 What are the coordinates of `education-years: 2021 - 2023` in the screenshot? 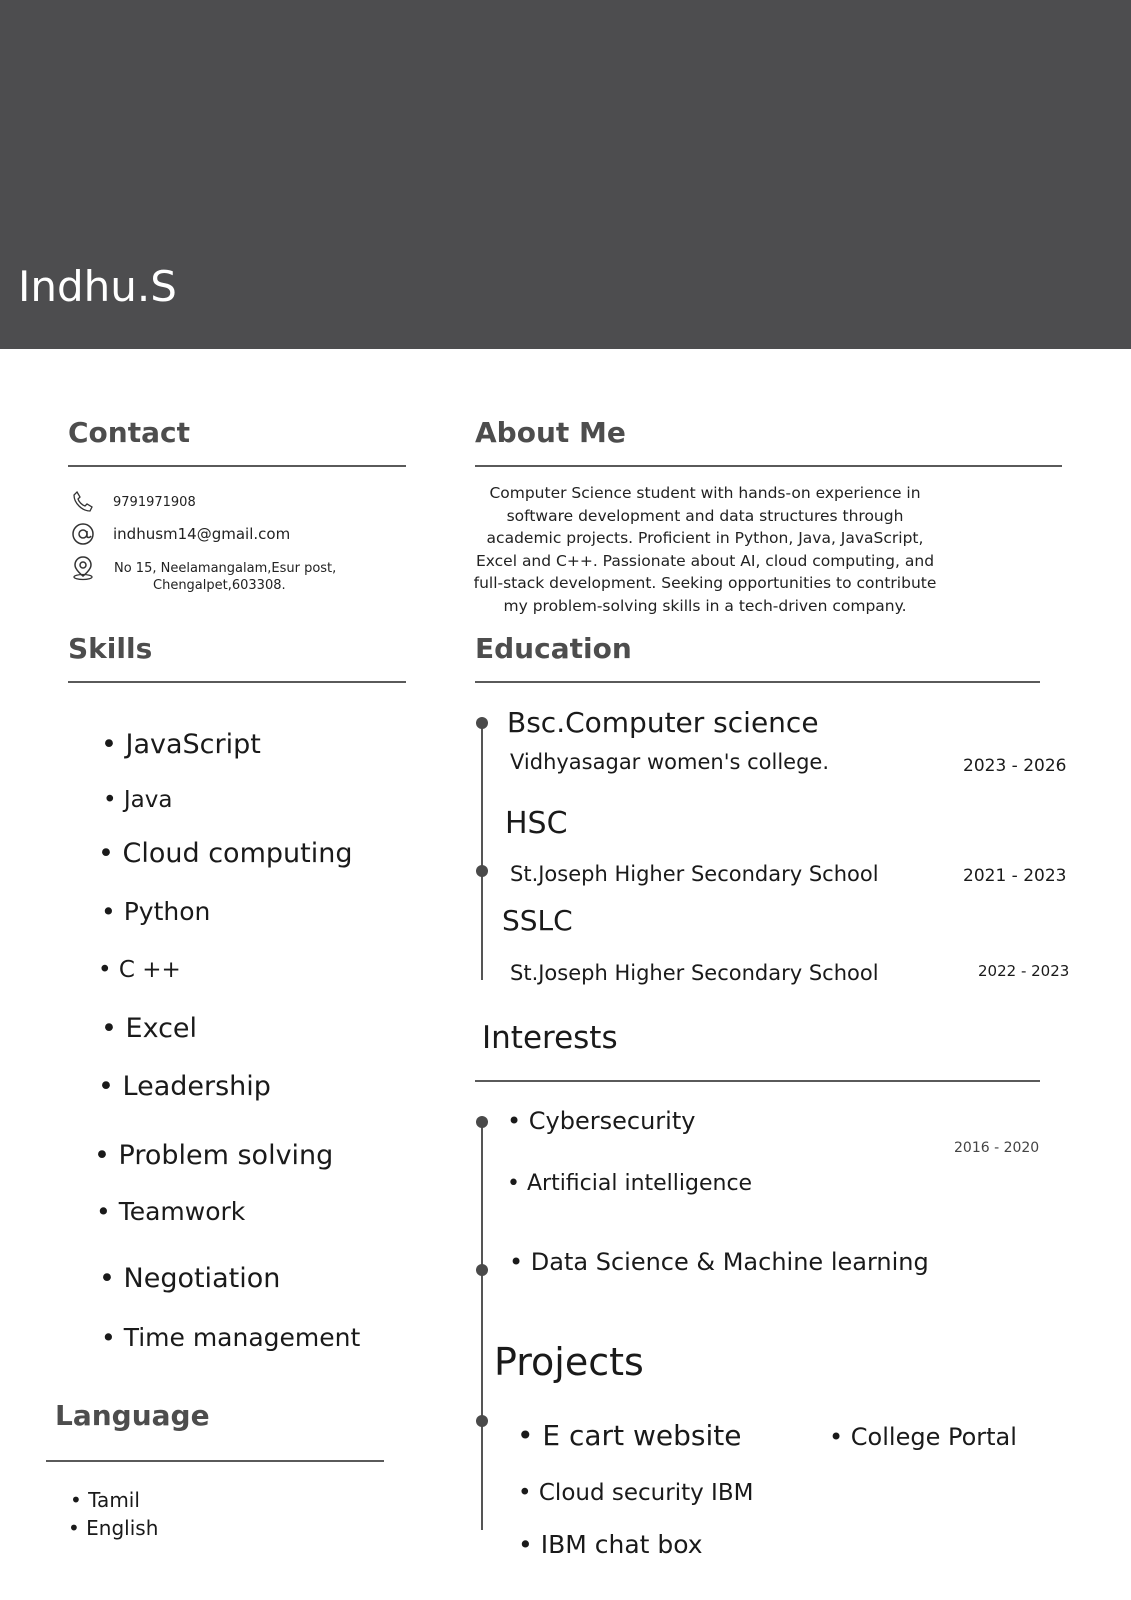 It's located at (1015, 876).